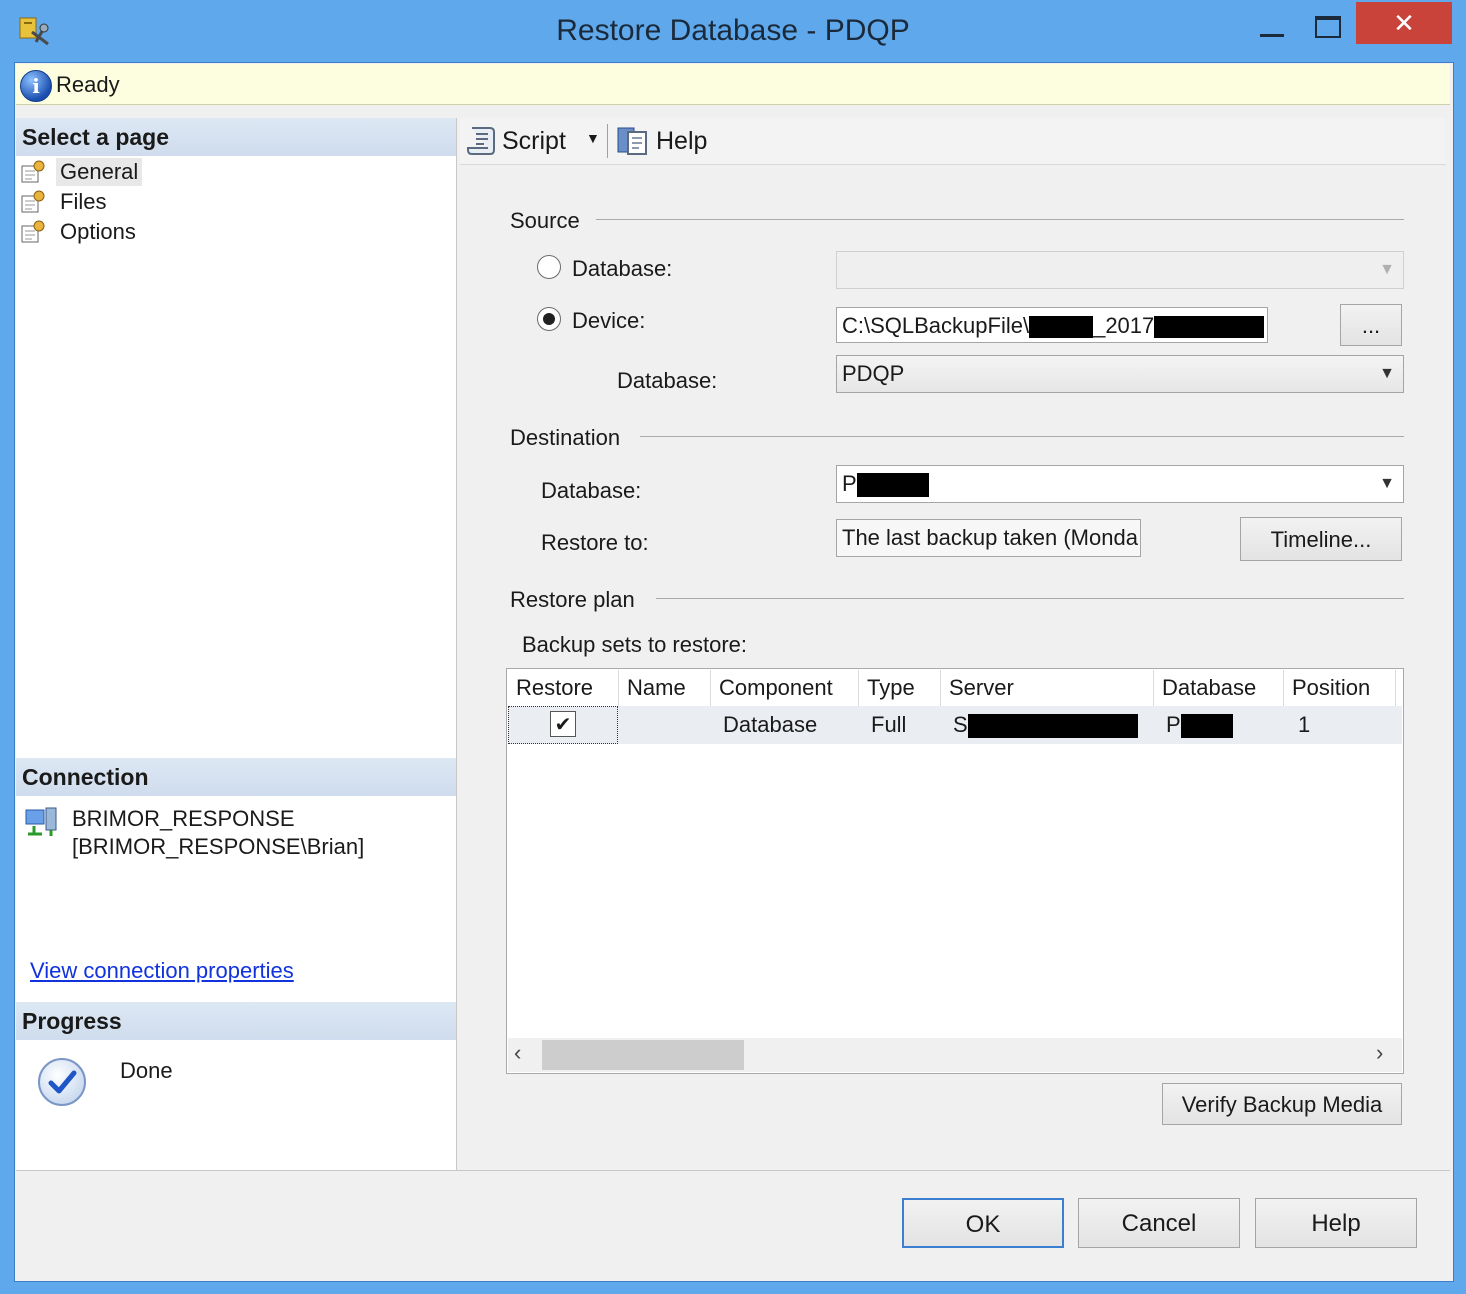  What do you see at coordinates (960, 724) in the screenshot?
I see `cell-server-prefix: S` at bounding box center [960, 724].